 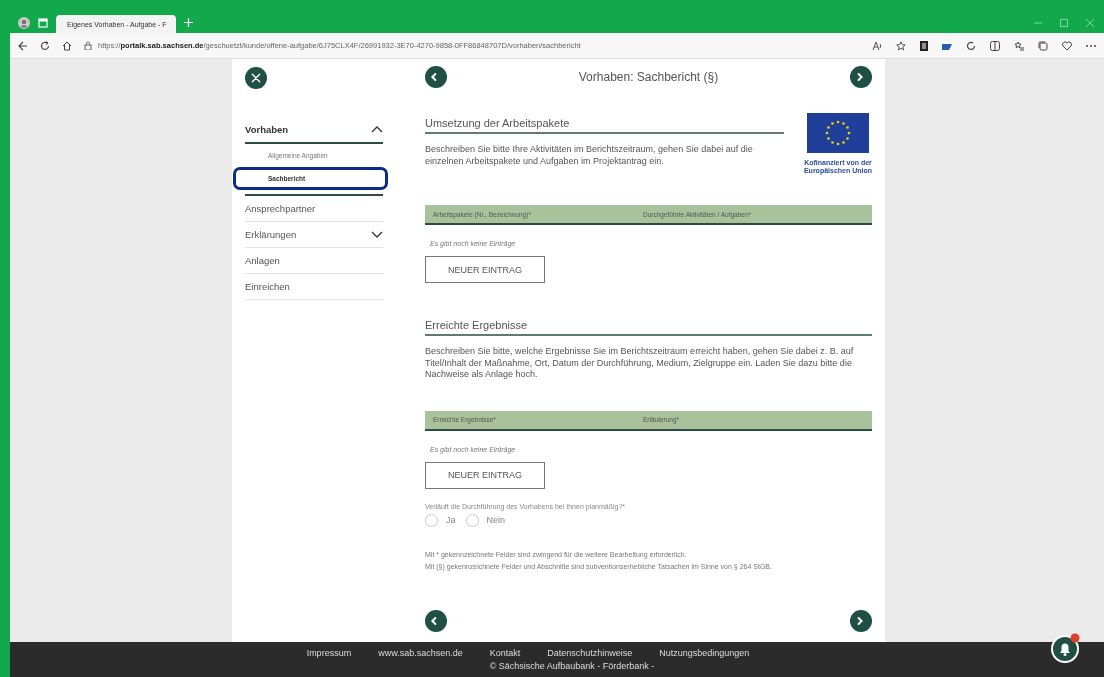 I want to click on collections-icon, so click(x=1043, y=45).